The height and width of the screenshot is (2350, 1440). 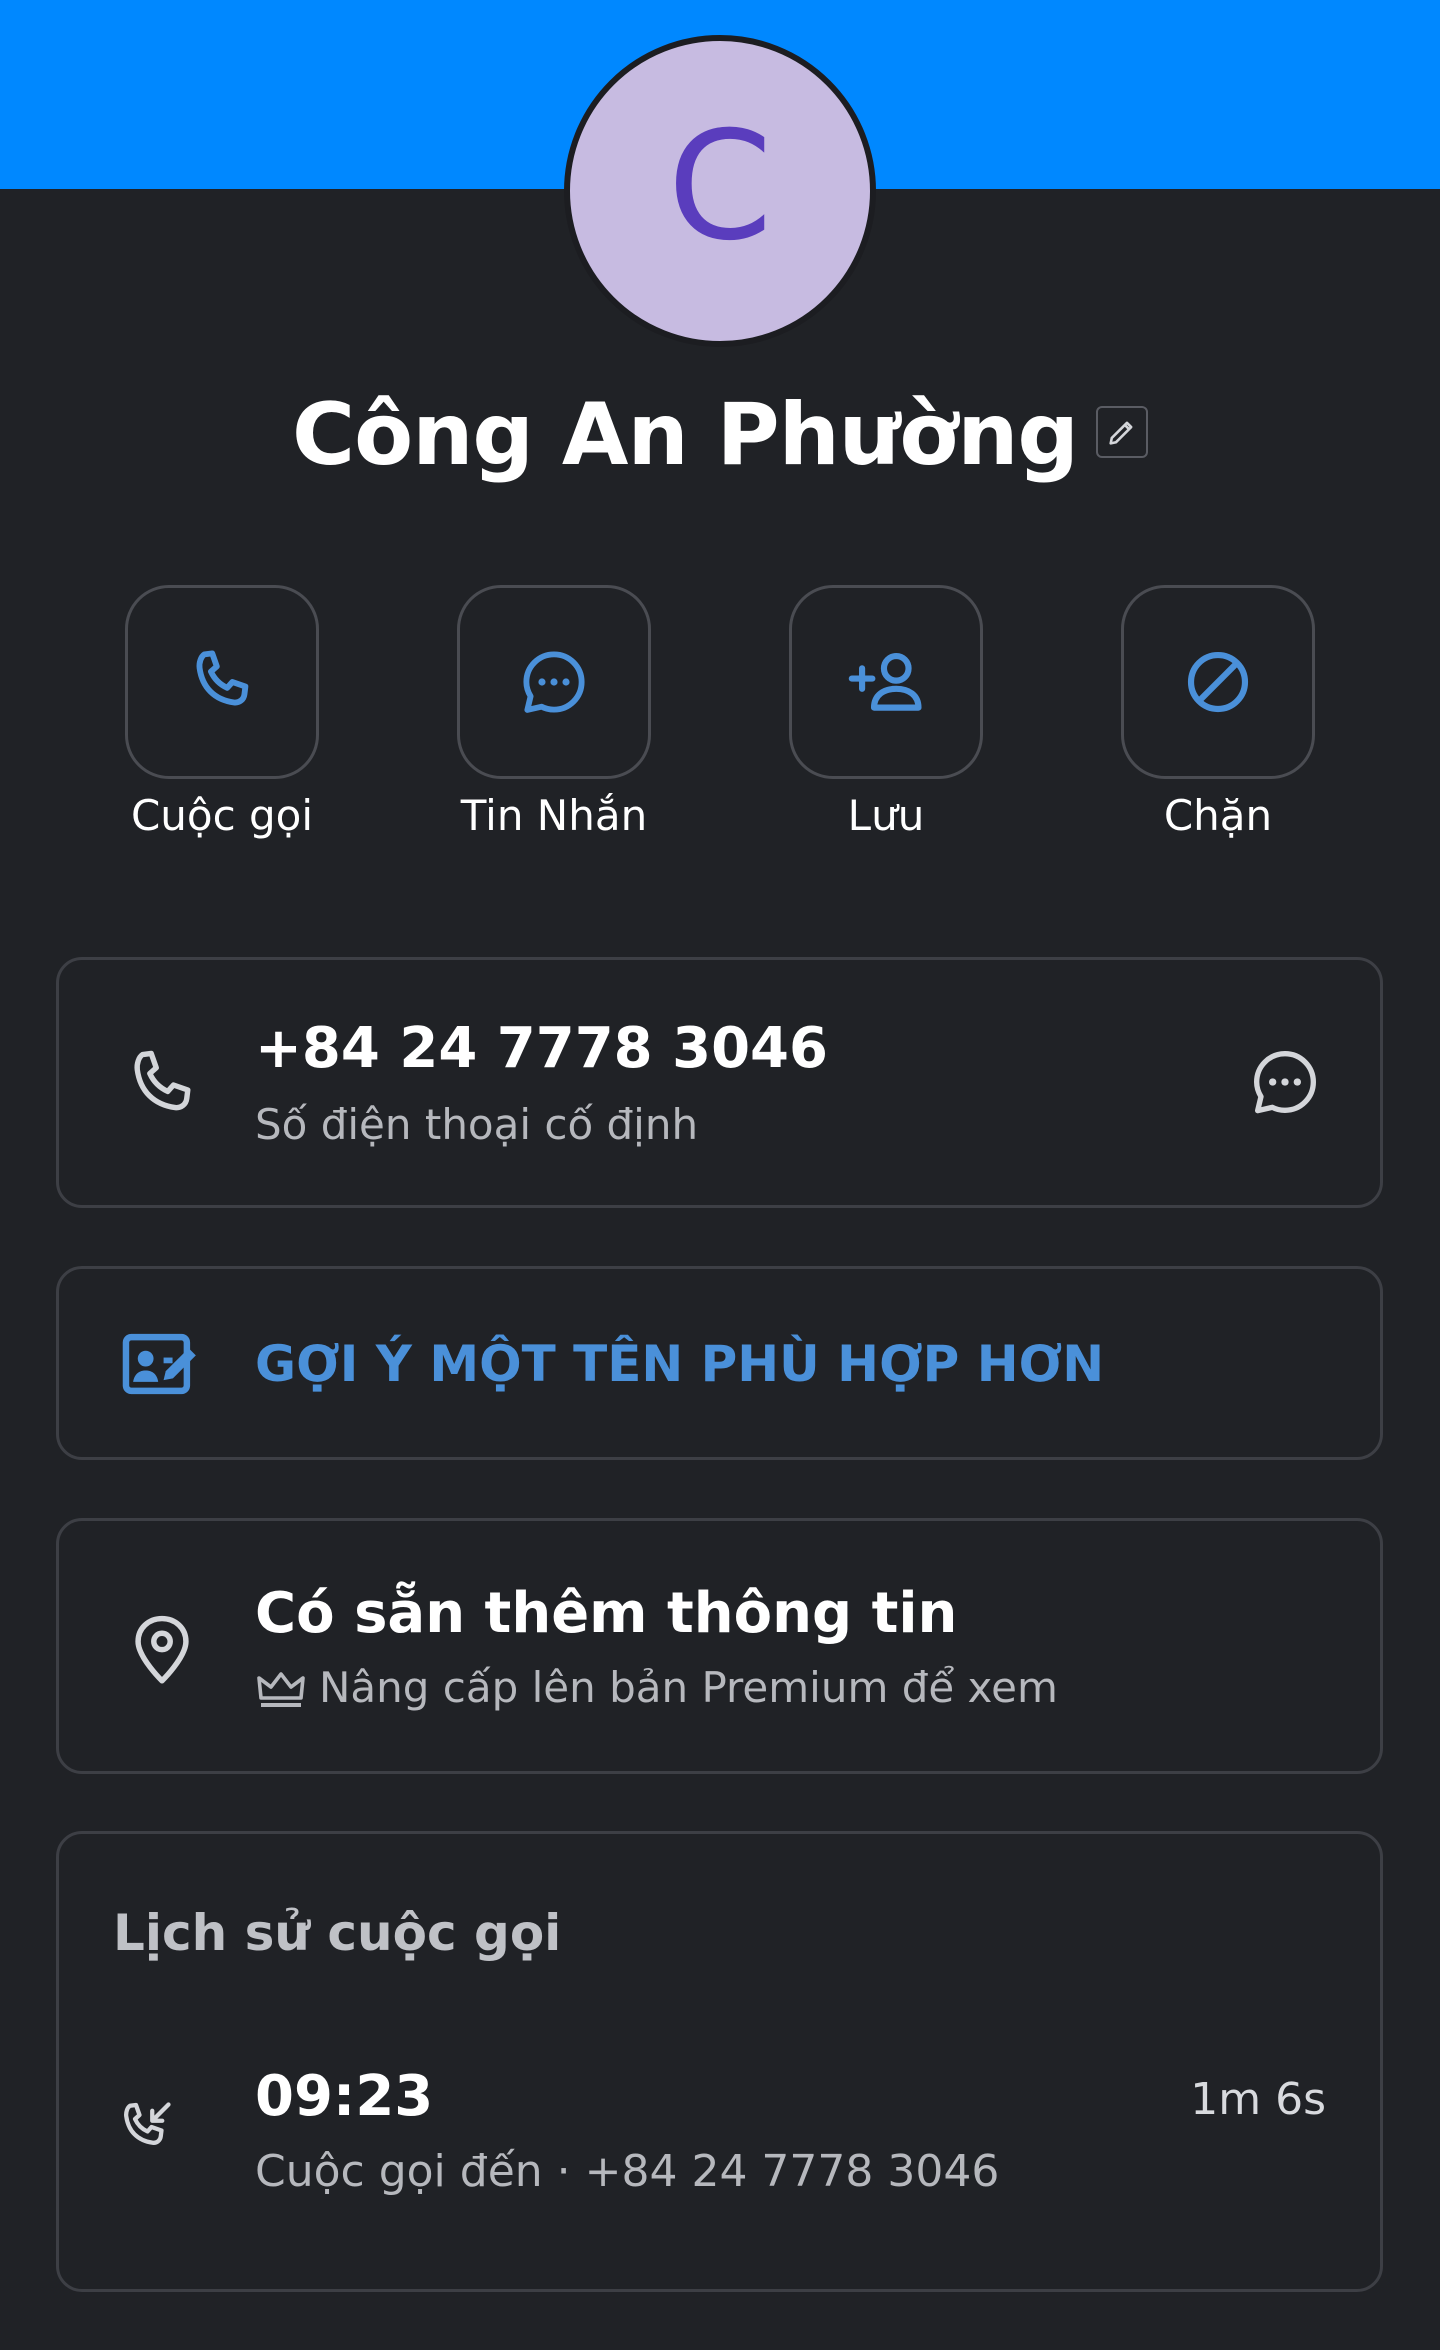 I want to click on phone-type: Số điện thoại cố định, so click(x=477, y=1124).